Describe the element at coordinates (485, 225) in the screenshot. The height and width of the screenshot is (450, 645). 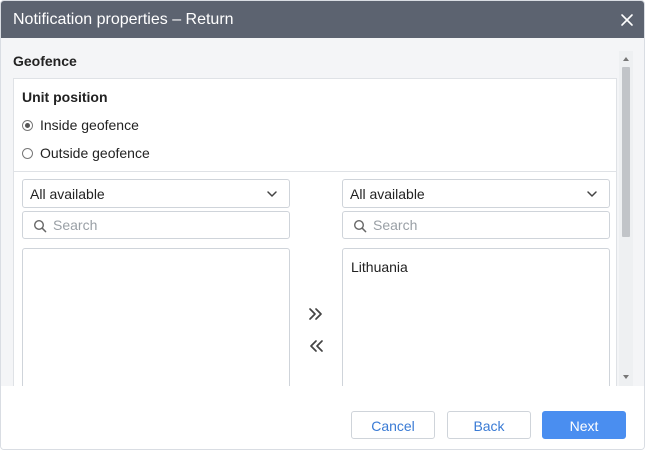
I see `right-search-input` at that location.